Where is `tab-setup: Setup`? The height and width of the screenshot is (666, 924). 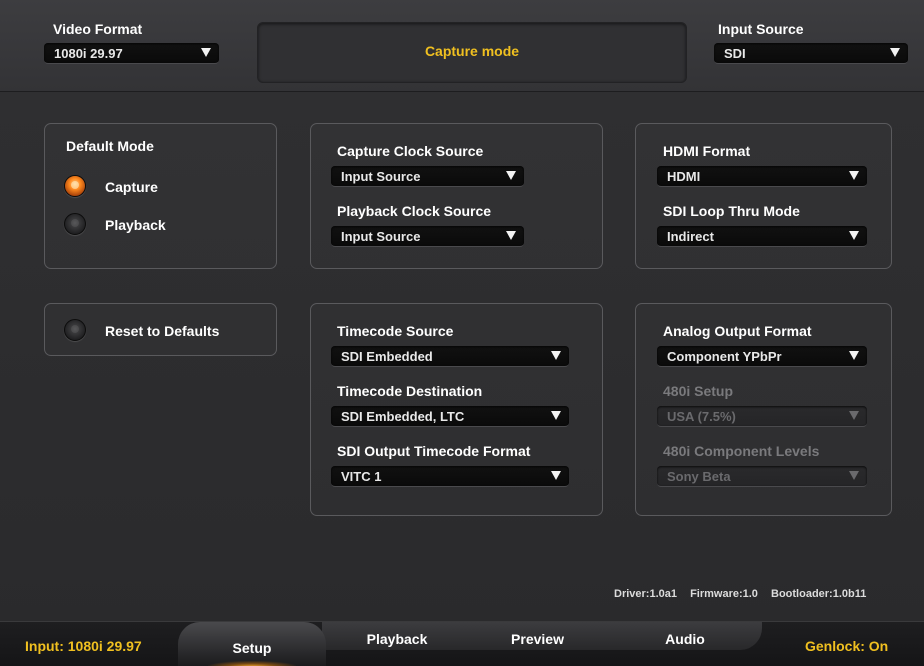 tab-setup: Setup is located at coordinates (252, 644).